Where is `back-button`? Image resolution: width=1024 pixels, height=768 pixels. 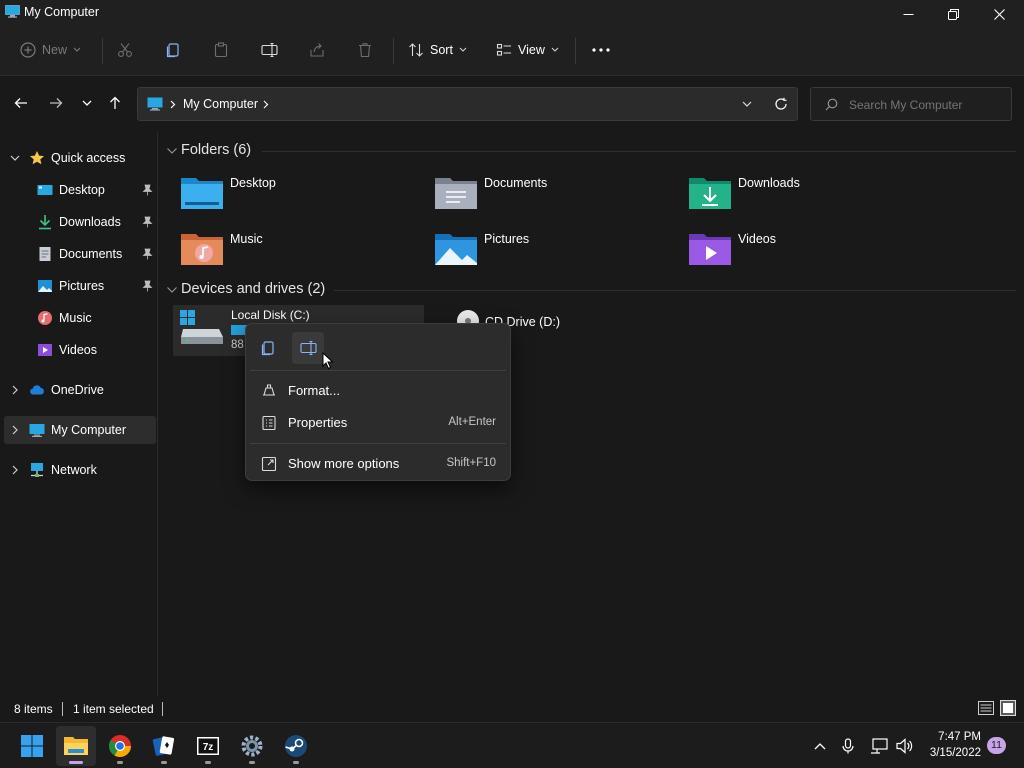 back-button is located at coordinates (21, 103).